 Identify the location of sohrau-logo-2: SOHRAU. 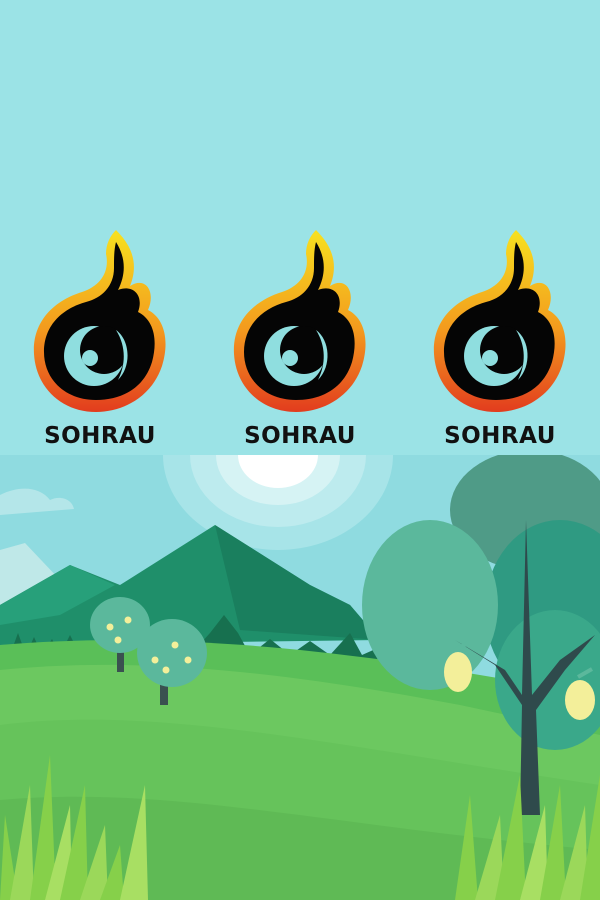
(300, 343).